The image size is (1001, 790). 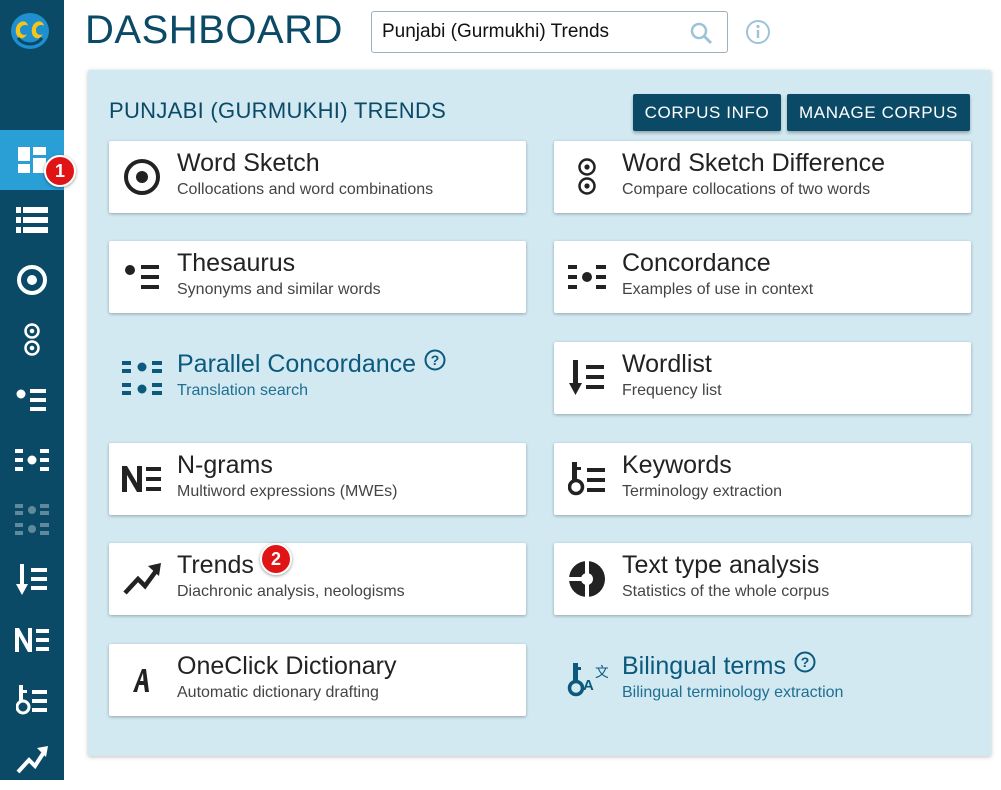 What do you see at coordinates (60, 171) in the screenshot?
I see `annotation-badge-1: 1` at bounding box center [60, 171].